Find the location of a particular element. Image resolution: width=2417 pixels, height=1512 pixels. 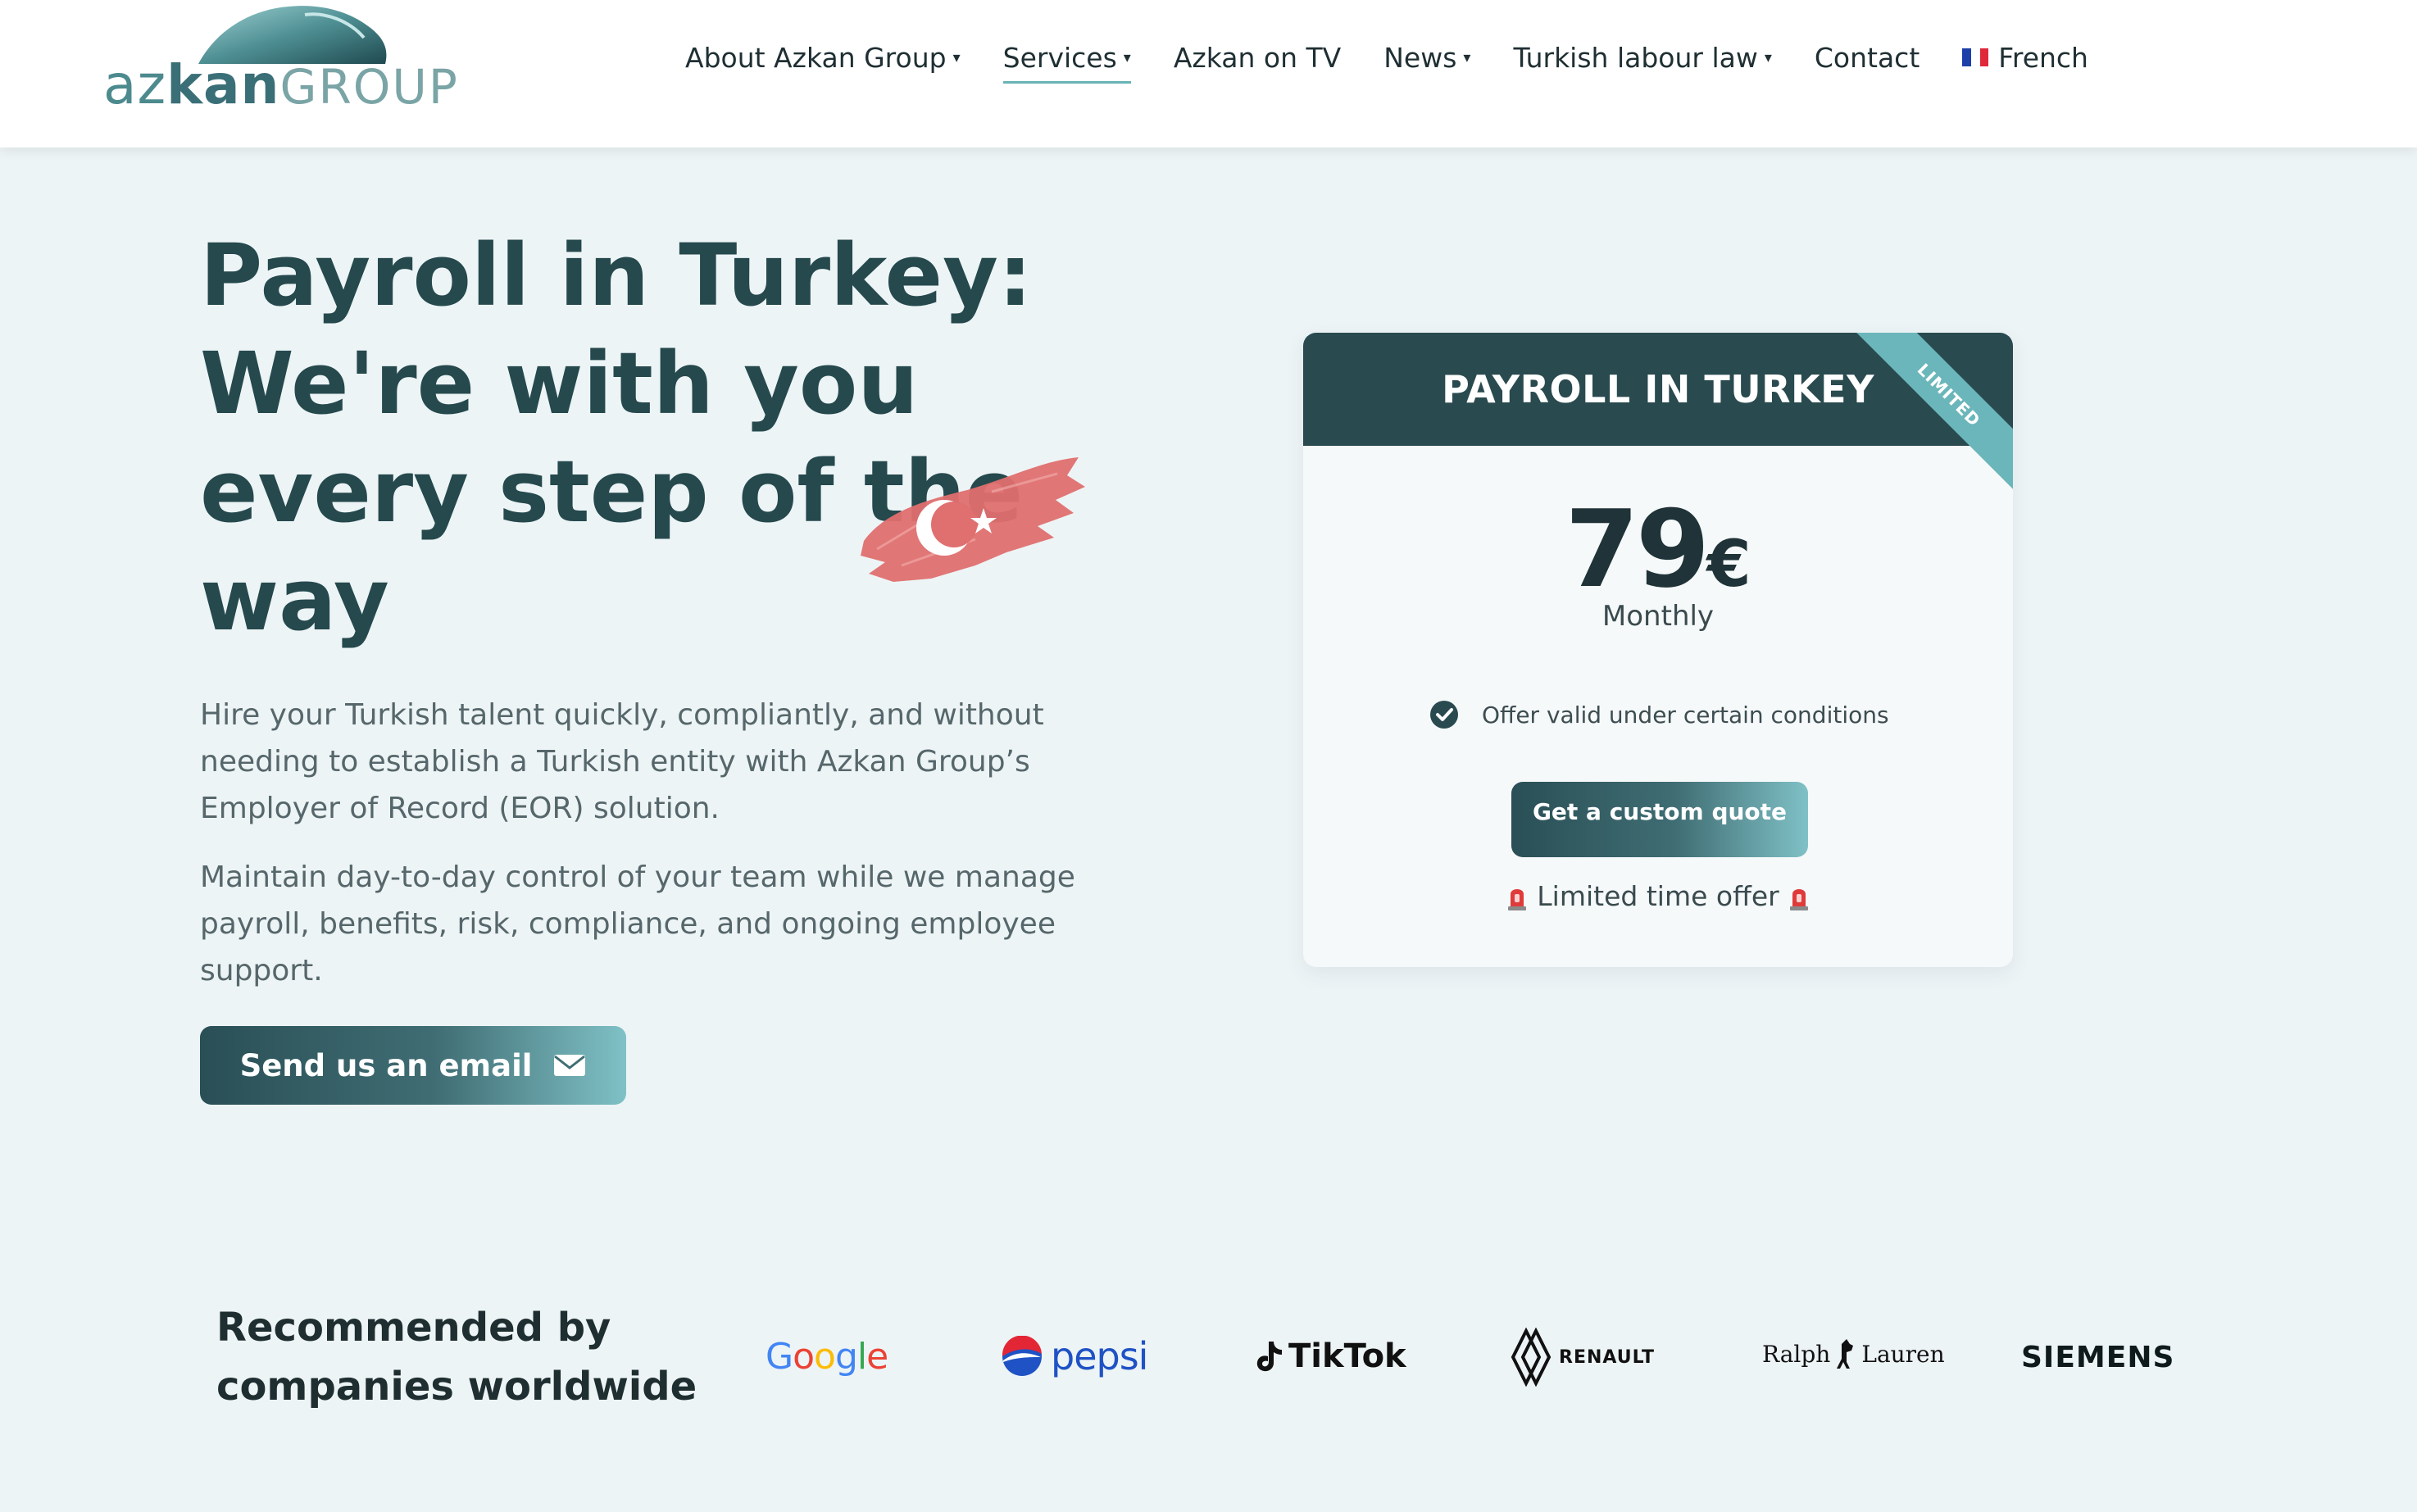

price: 79€ is located at coordinates (1658, 549).